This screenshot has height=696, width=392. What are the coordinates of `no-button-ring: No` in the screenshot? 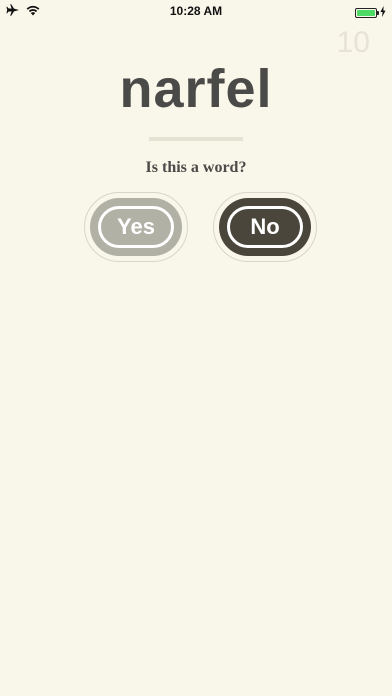 It's located at (265, 227).